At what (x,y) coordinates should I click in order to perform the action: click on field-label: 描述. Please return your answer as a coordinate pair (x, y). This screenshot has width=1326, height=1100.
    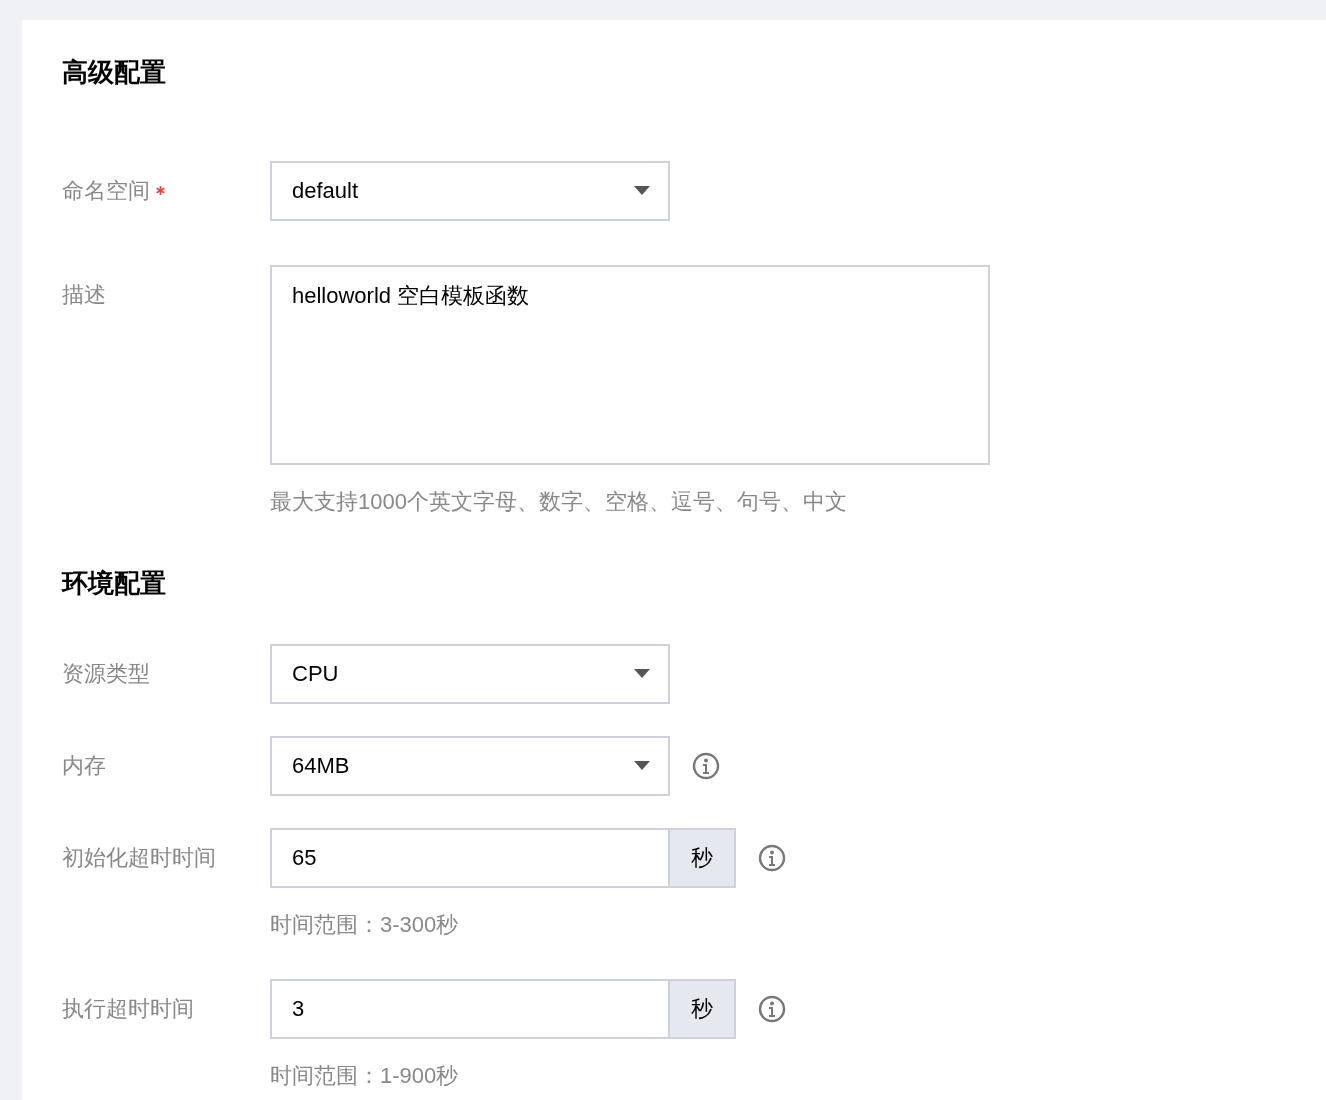
    Looking at the image, I should click on (84, 295).